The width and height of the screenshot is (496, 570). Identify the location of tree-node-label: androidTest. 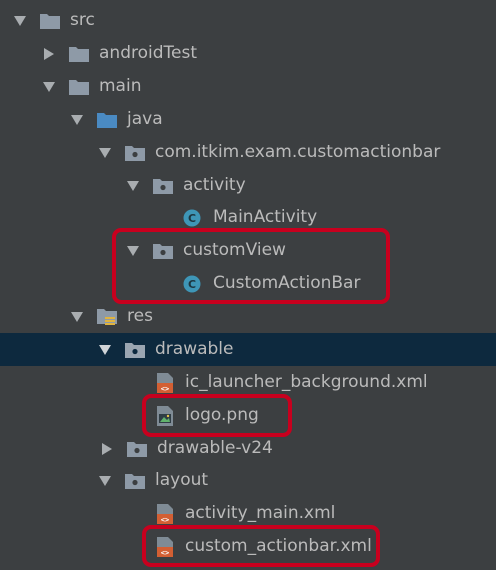
(148, 53).